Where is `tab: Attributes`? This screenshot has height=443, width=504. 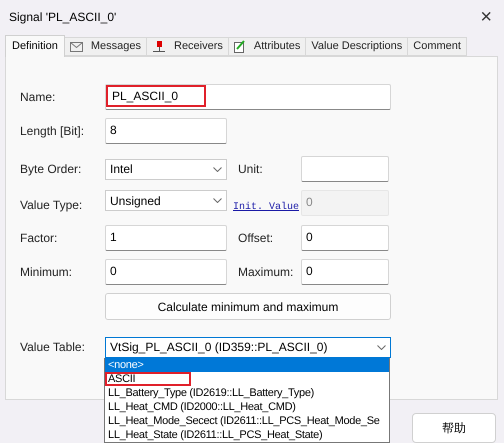
tab: Attributes is located at coordinates (267, 46).